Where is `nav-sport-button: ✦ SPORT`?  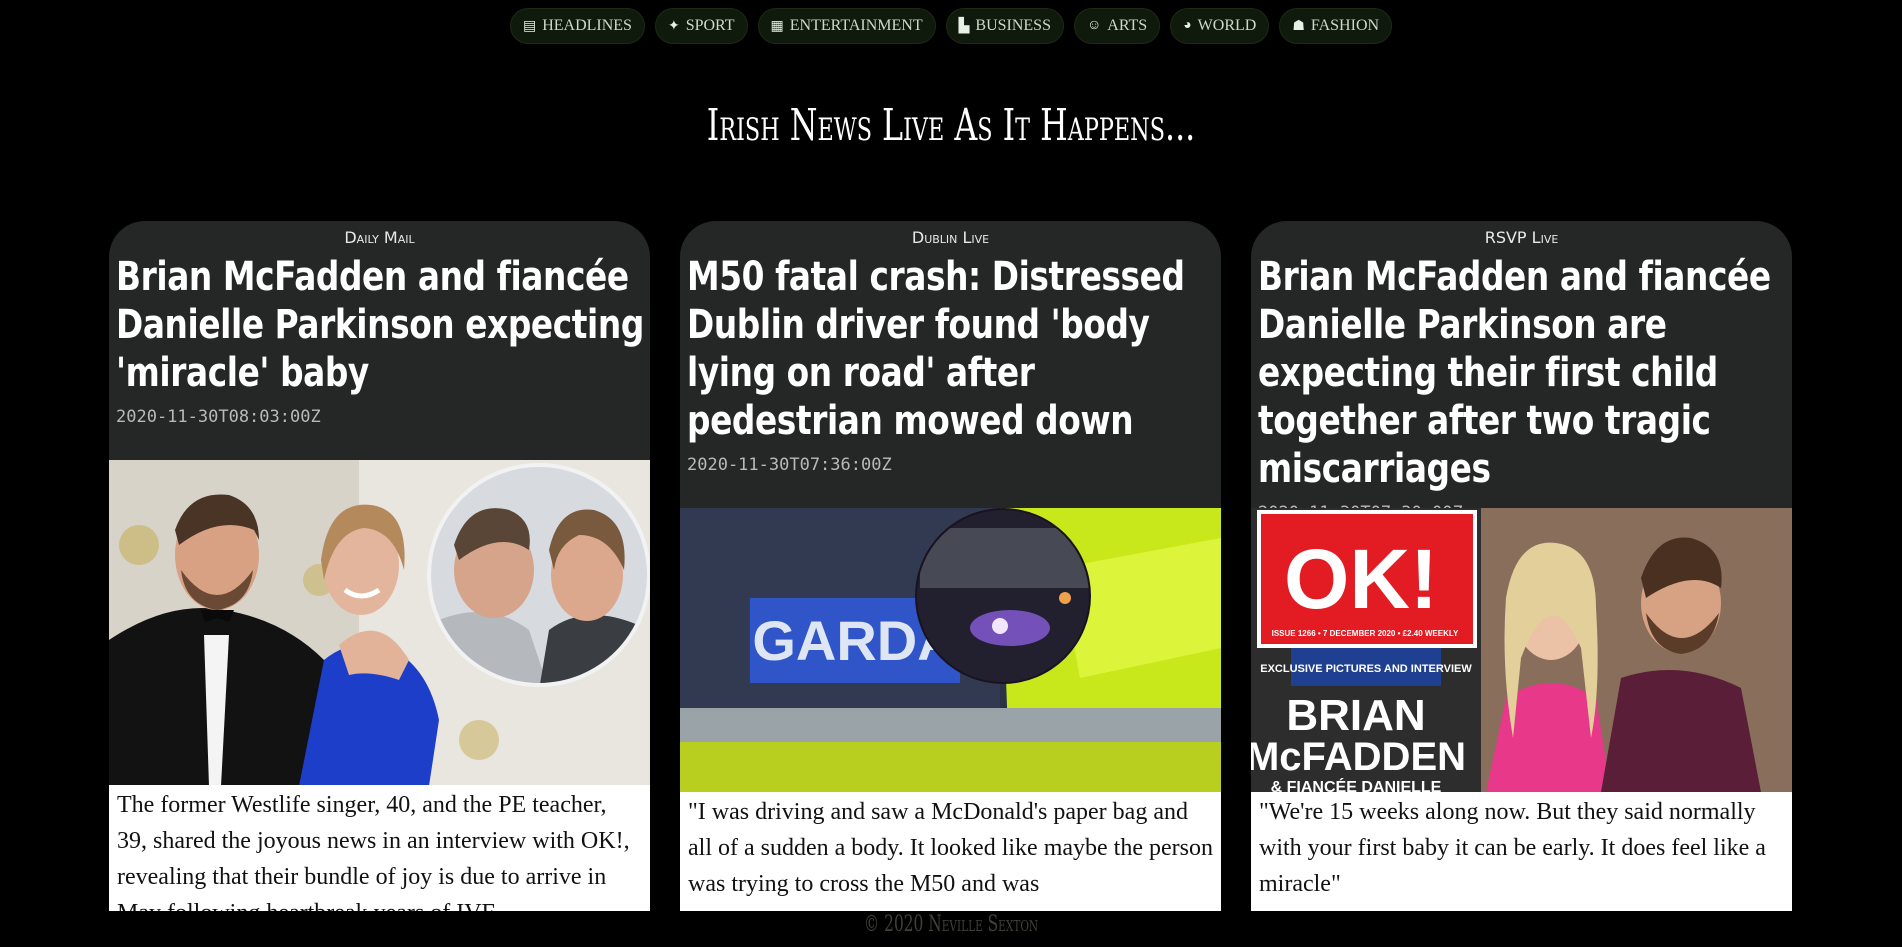 nav-sport-button: ✦ SPORT is located at coordinates (701, 26).